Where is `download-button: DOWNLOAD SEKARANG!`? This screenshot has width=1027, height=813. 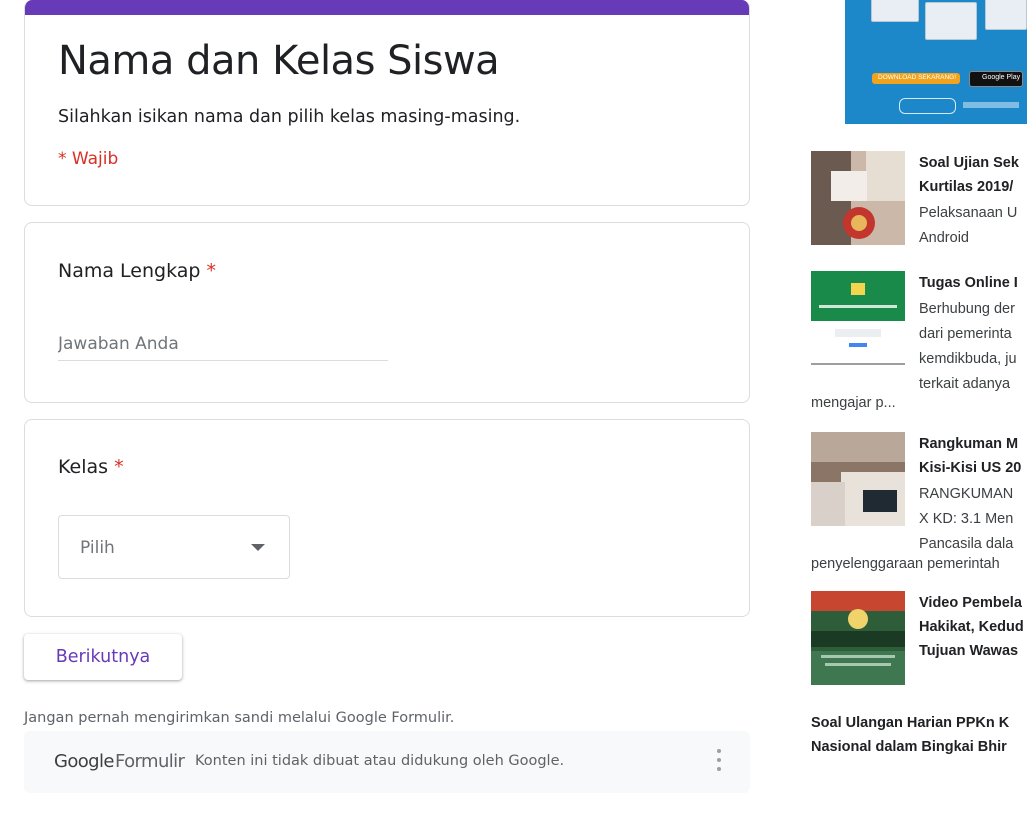 download-button: DOWNLOAD SEKARANG! is located at coordinates (916, 78).